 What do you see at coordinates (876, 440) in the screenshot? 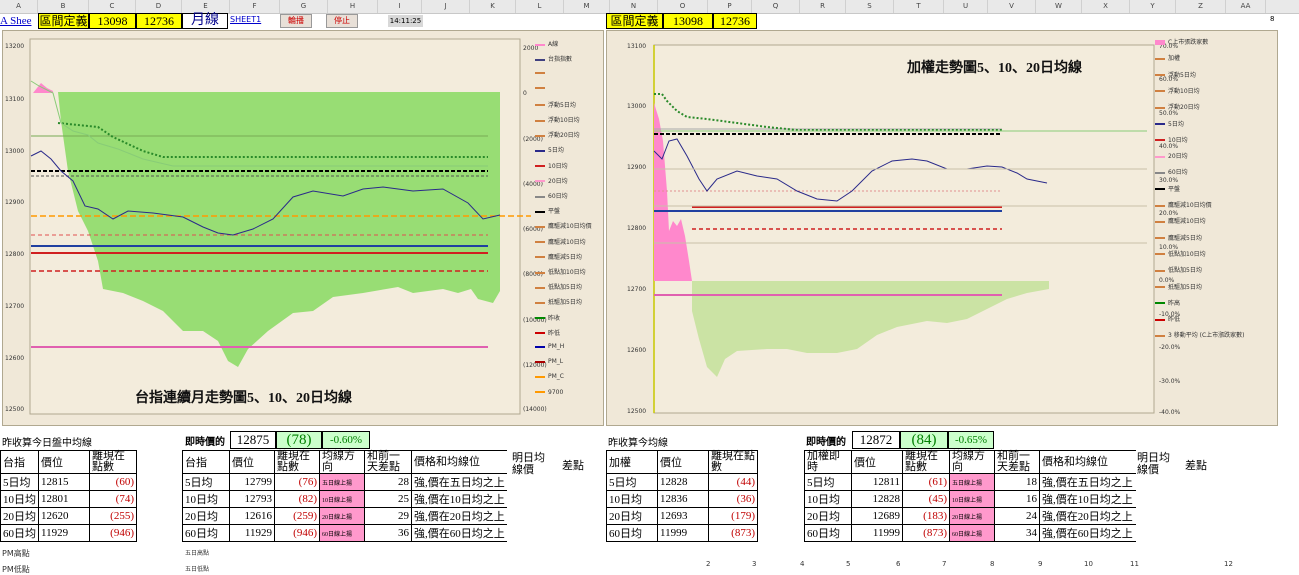
I see `rt2-price: 12872` at bounding box center [876, 440].